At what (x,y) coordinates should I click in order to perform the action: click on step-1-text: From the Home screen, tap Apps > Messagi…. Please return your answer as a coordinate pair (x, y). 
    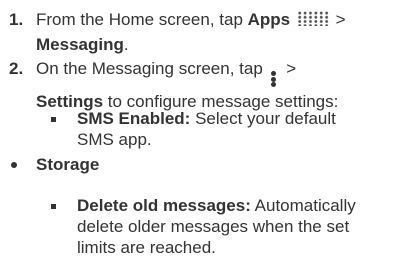
    Looking at the image, I should click on (212, 32).